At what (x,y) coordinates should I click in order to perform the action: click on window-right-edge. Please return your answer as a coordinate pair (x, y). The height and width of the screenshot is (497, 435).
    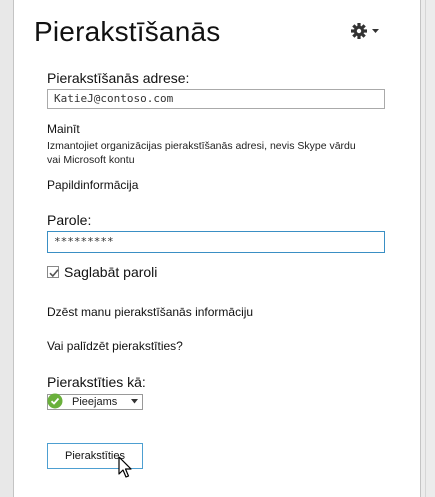
    Looking at the image, I should click on (427, 248).